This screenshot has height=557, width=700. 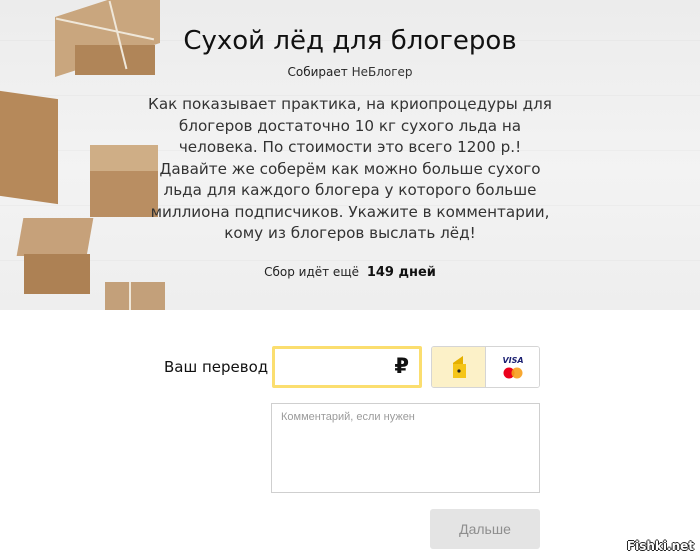 What do you see at coordinates (660, 546) in the screenshot?
I see `watermark: Fishki.net` at bounding box center [660, 546].